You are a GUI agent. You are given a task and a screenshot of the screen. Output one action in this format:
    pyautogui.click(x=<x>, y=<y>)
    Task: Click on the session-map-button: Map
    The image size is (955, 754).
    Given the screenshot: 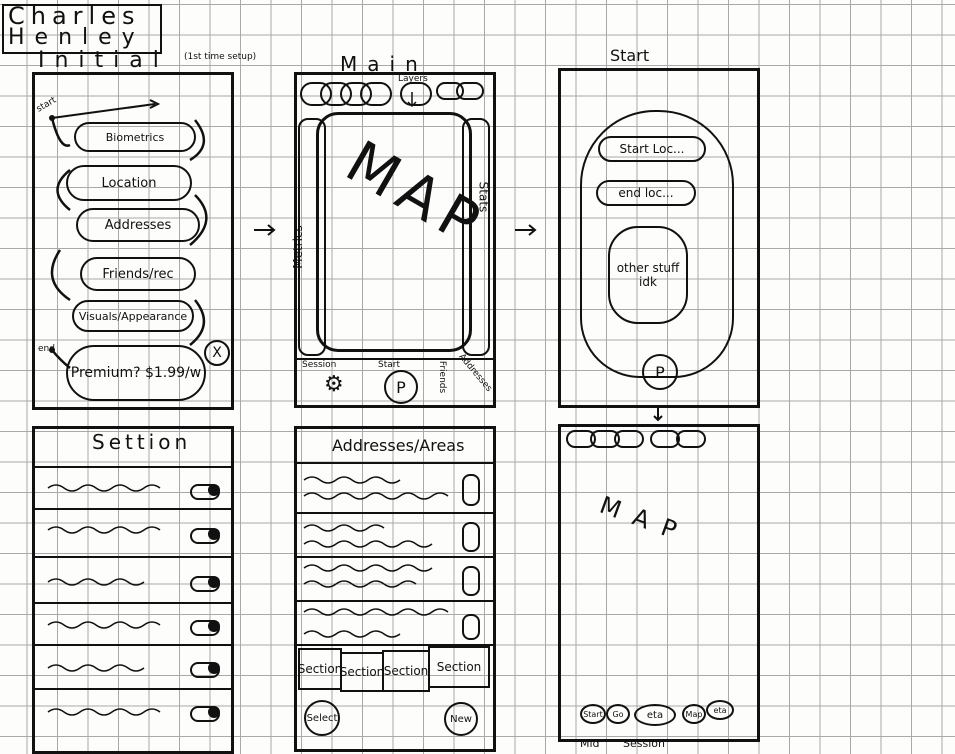 What is the action you would take?
    pyautogui.click(x=694, y=714)
    